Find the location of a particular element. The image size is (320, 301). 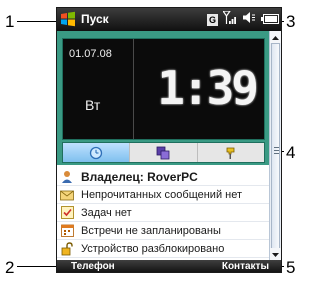

windows-icon is located at coordinates (163, 152).